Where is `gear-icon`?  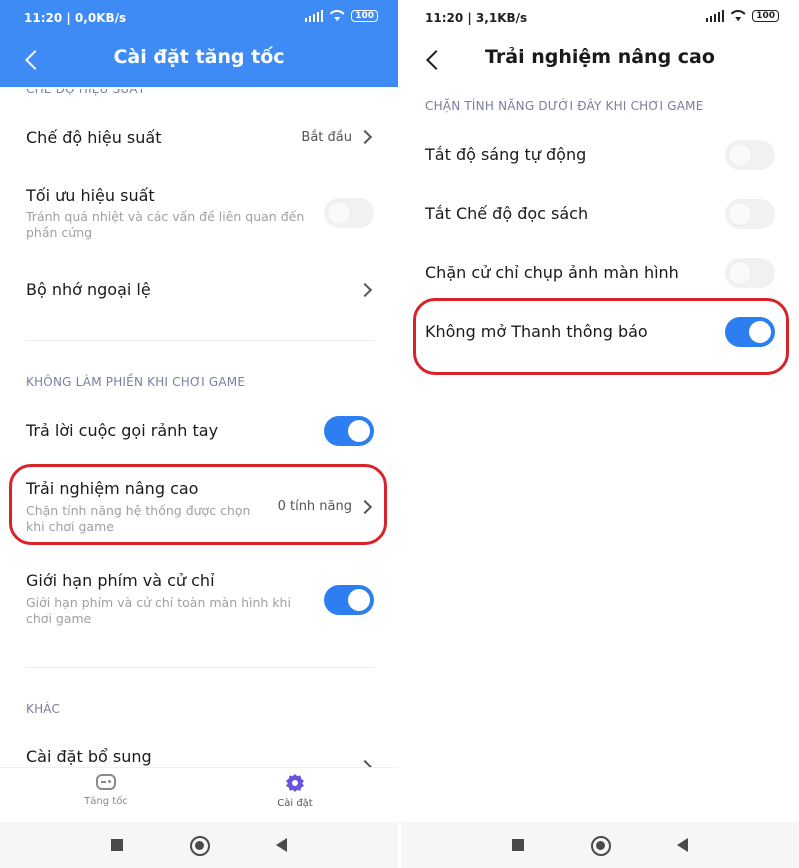 gear-icon is located at coordinates (295, 783).